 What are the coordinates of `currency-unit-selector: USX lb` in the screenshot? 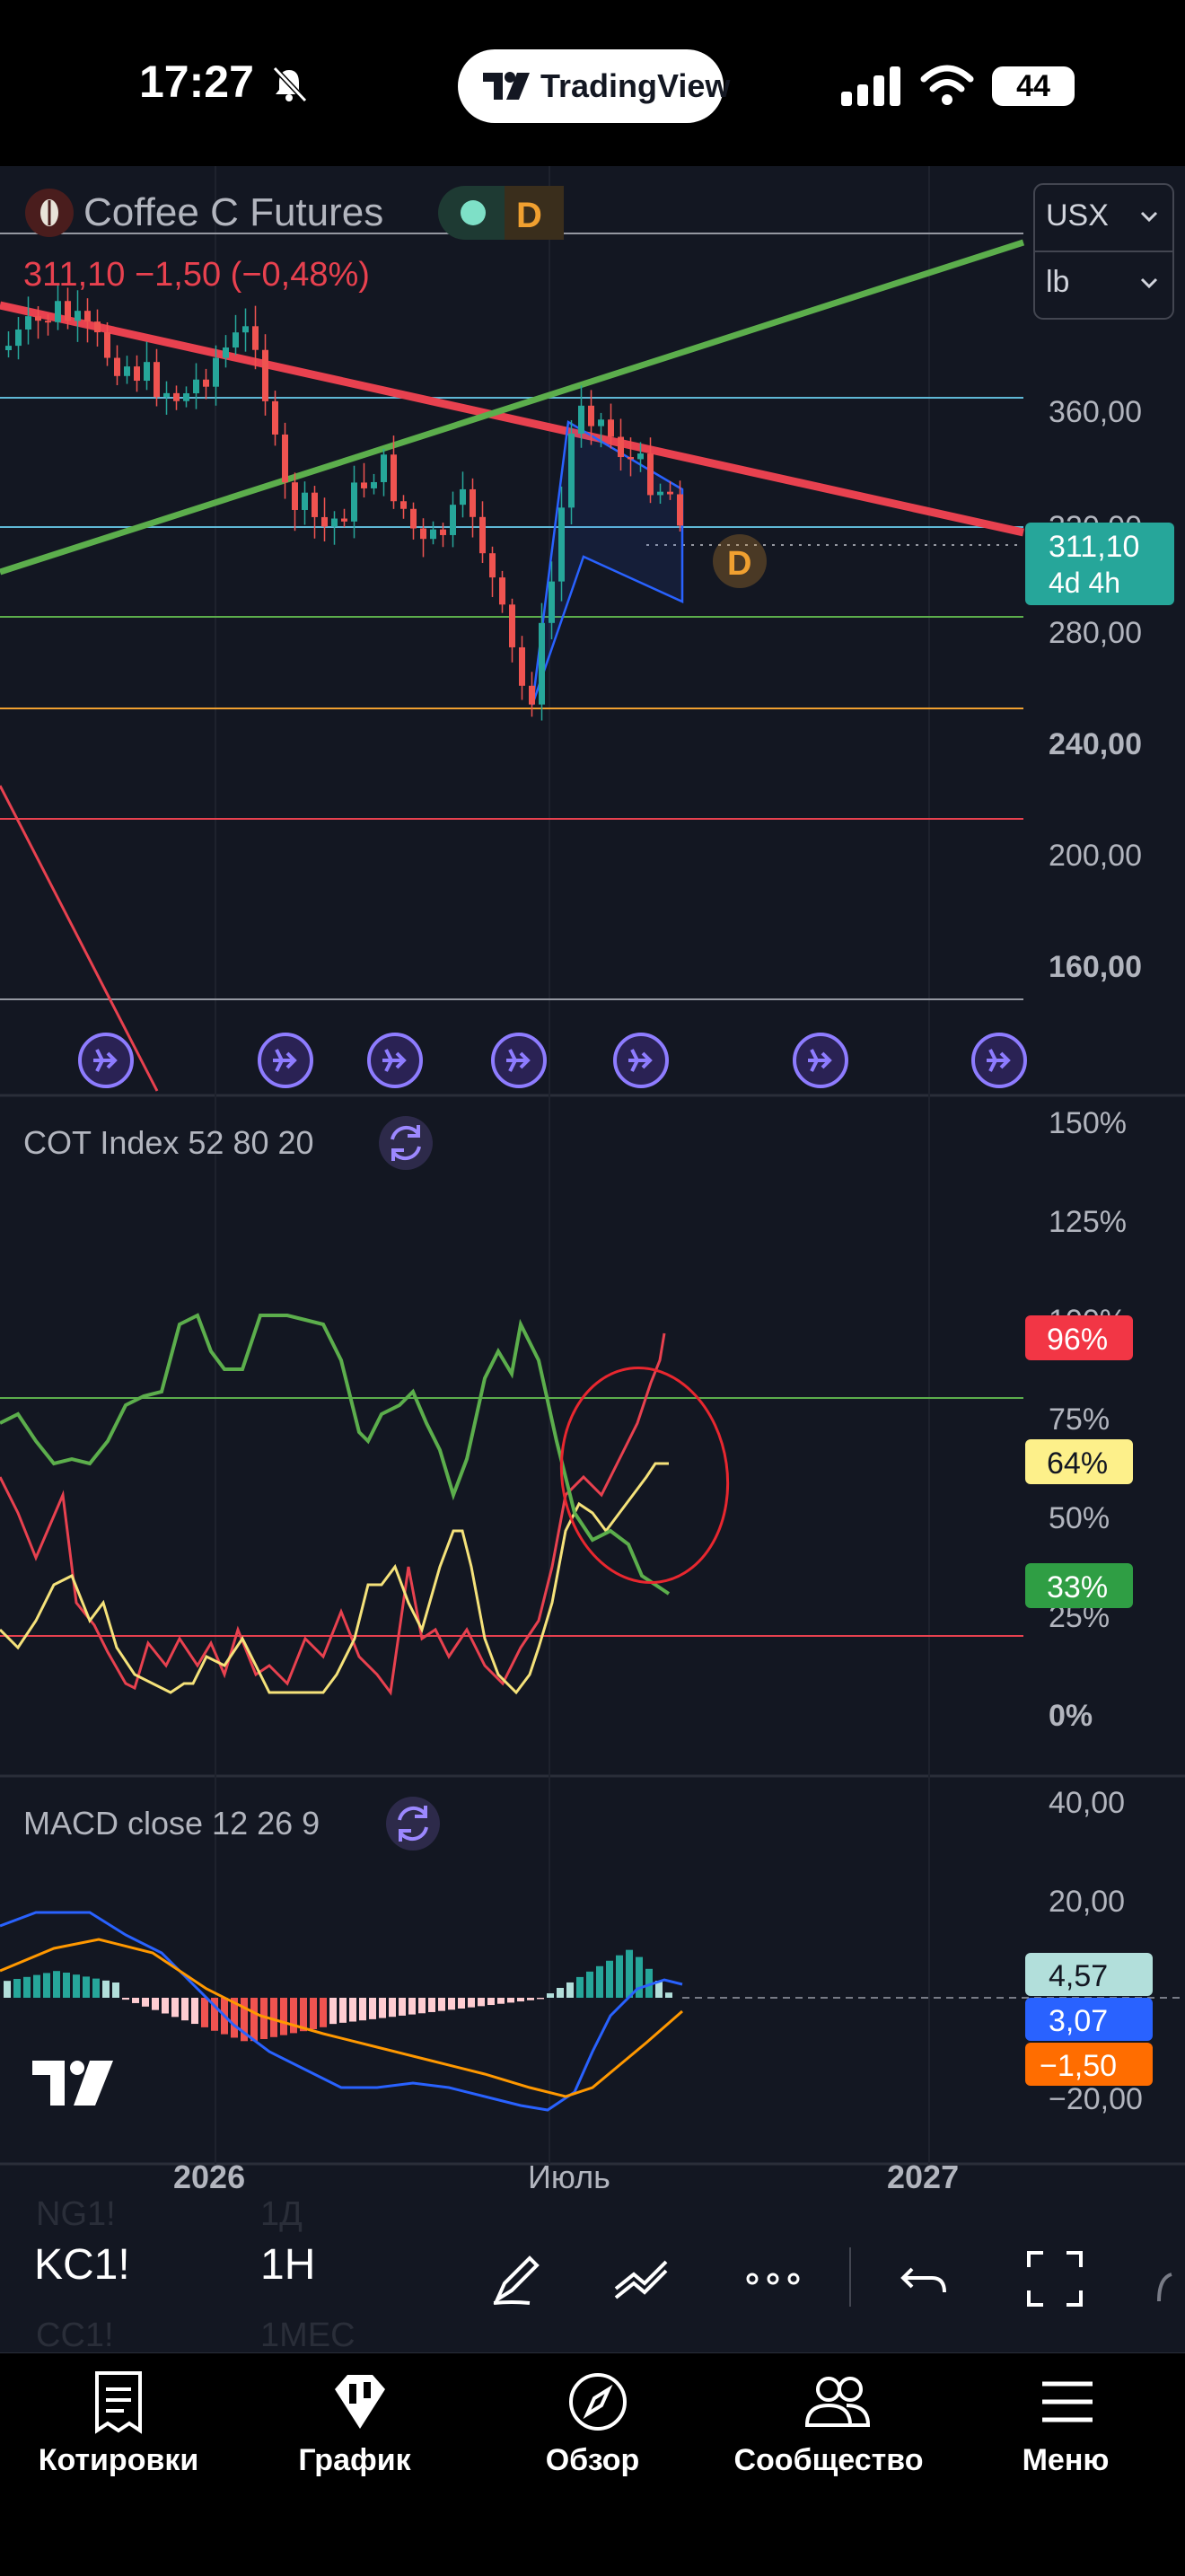 It's located at (1103, 252).